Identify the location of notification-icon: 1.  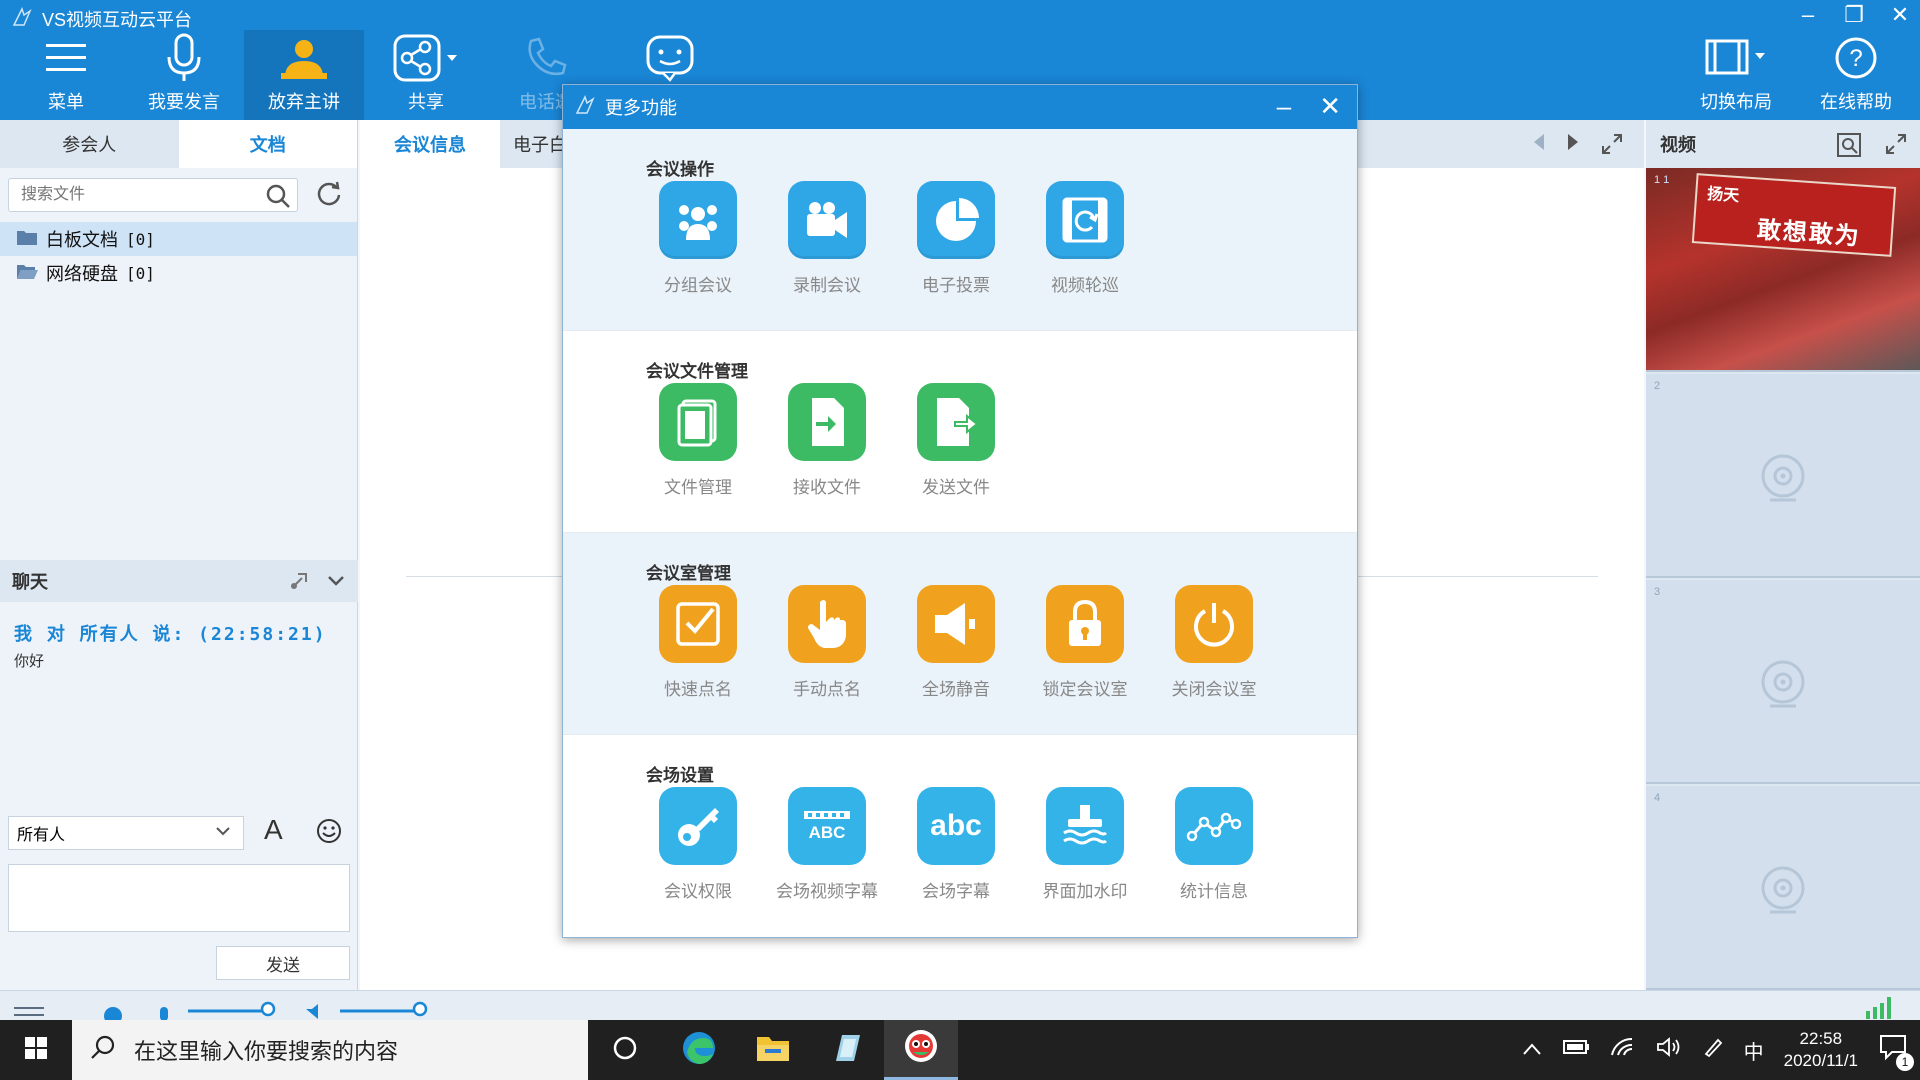
(1896, 1052).